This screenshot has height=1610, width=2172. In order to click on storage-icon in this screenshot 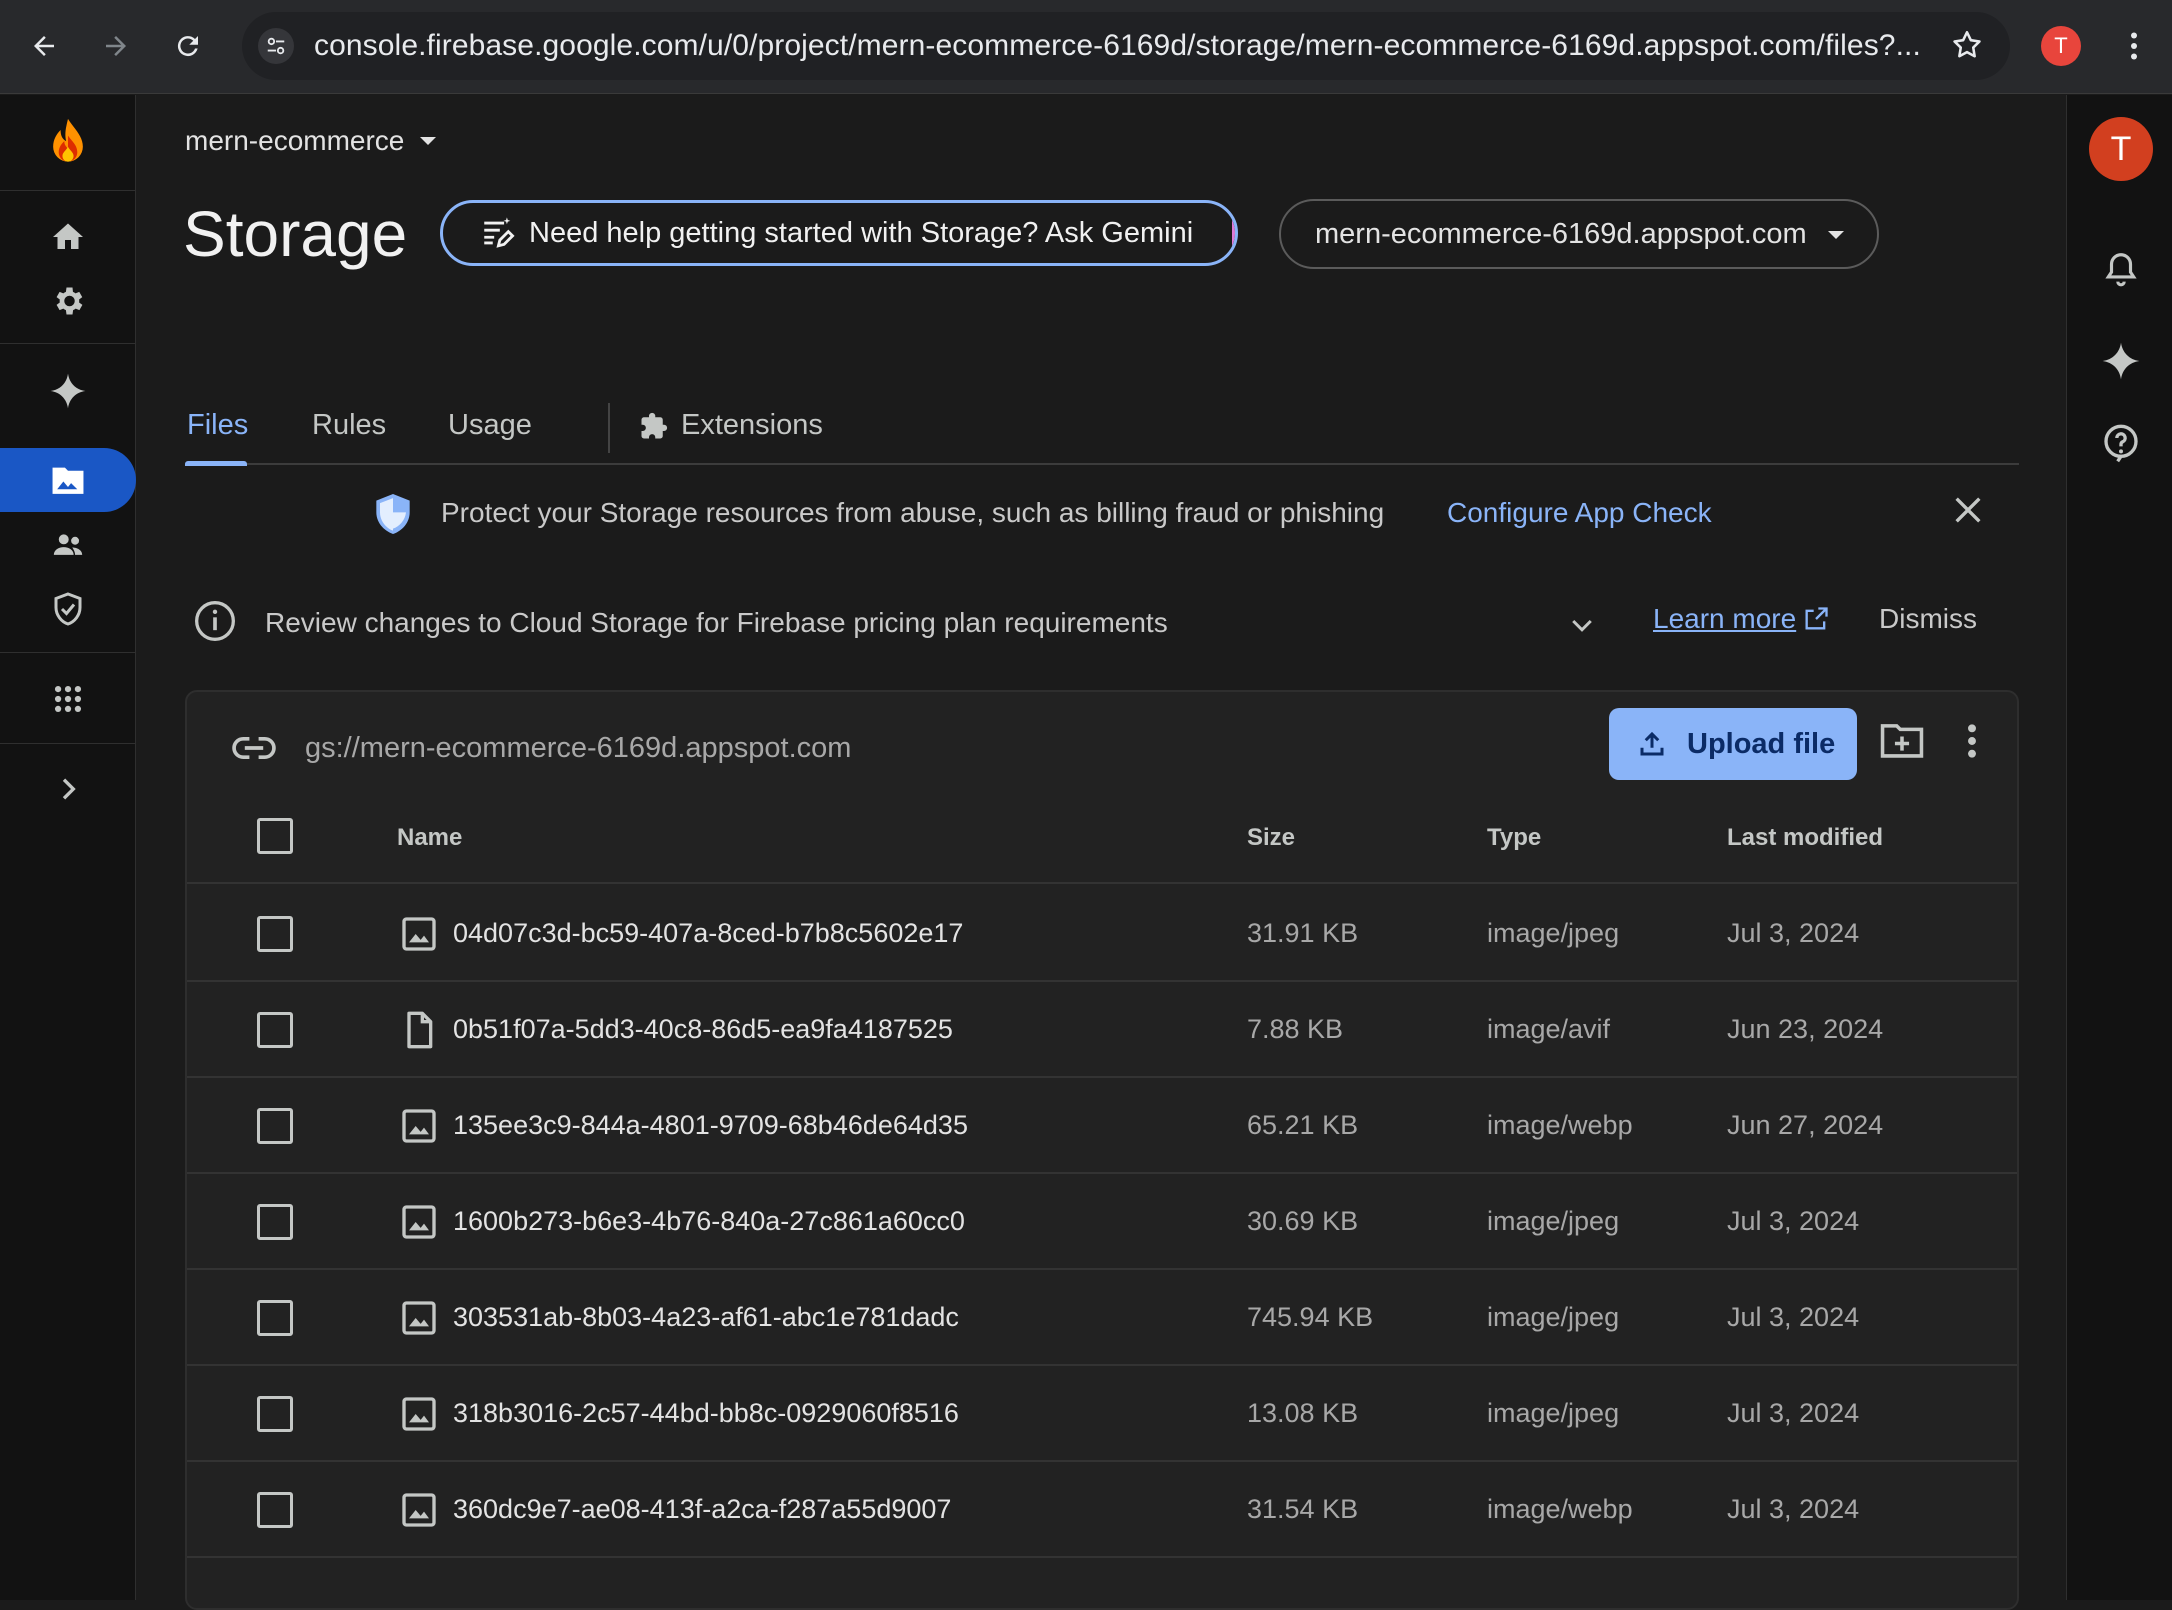, I will do `click(68, 480)`.